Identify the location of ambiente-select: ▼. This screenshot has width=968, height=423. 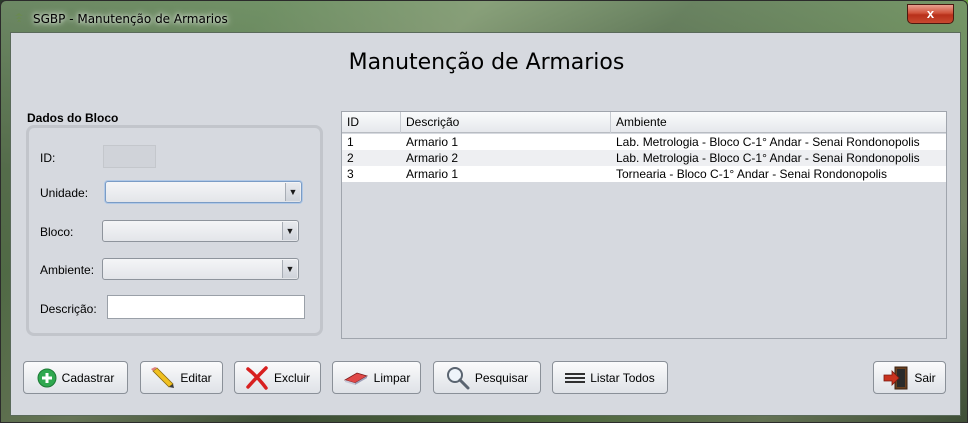
(200, 269).